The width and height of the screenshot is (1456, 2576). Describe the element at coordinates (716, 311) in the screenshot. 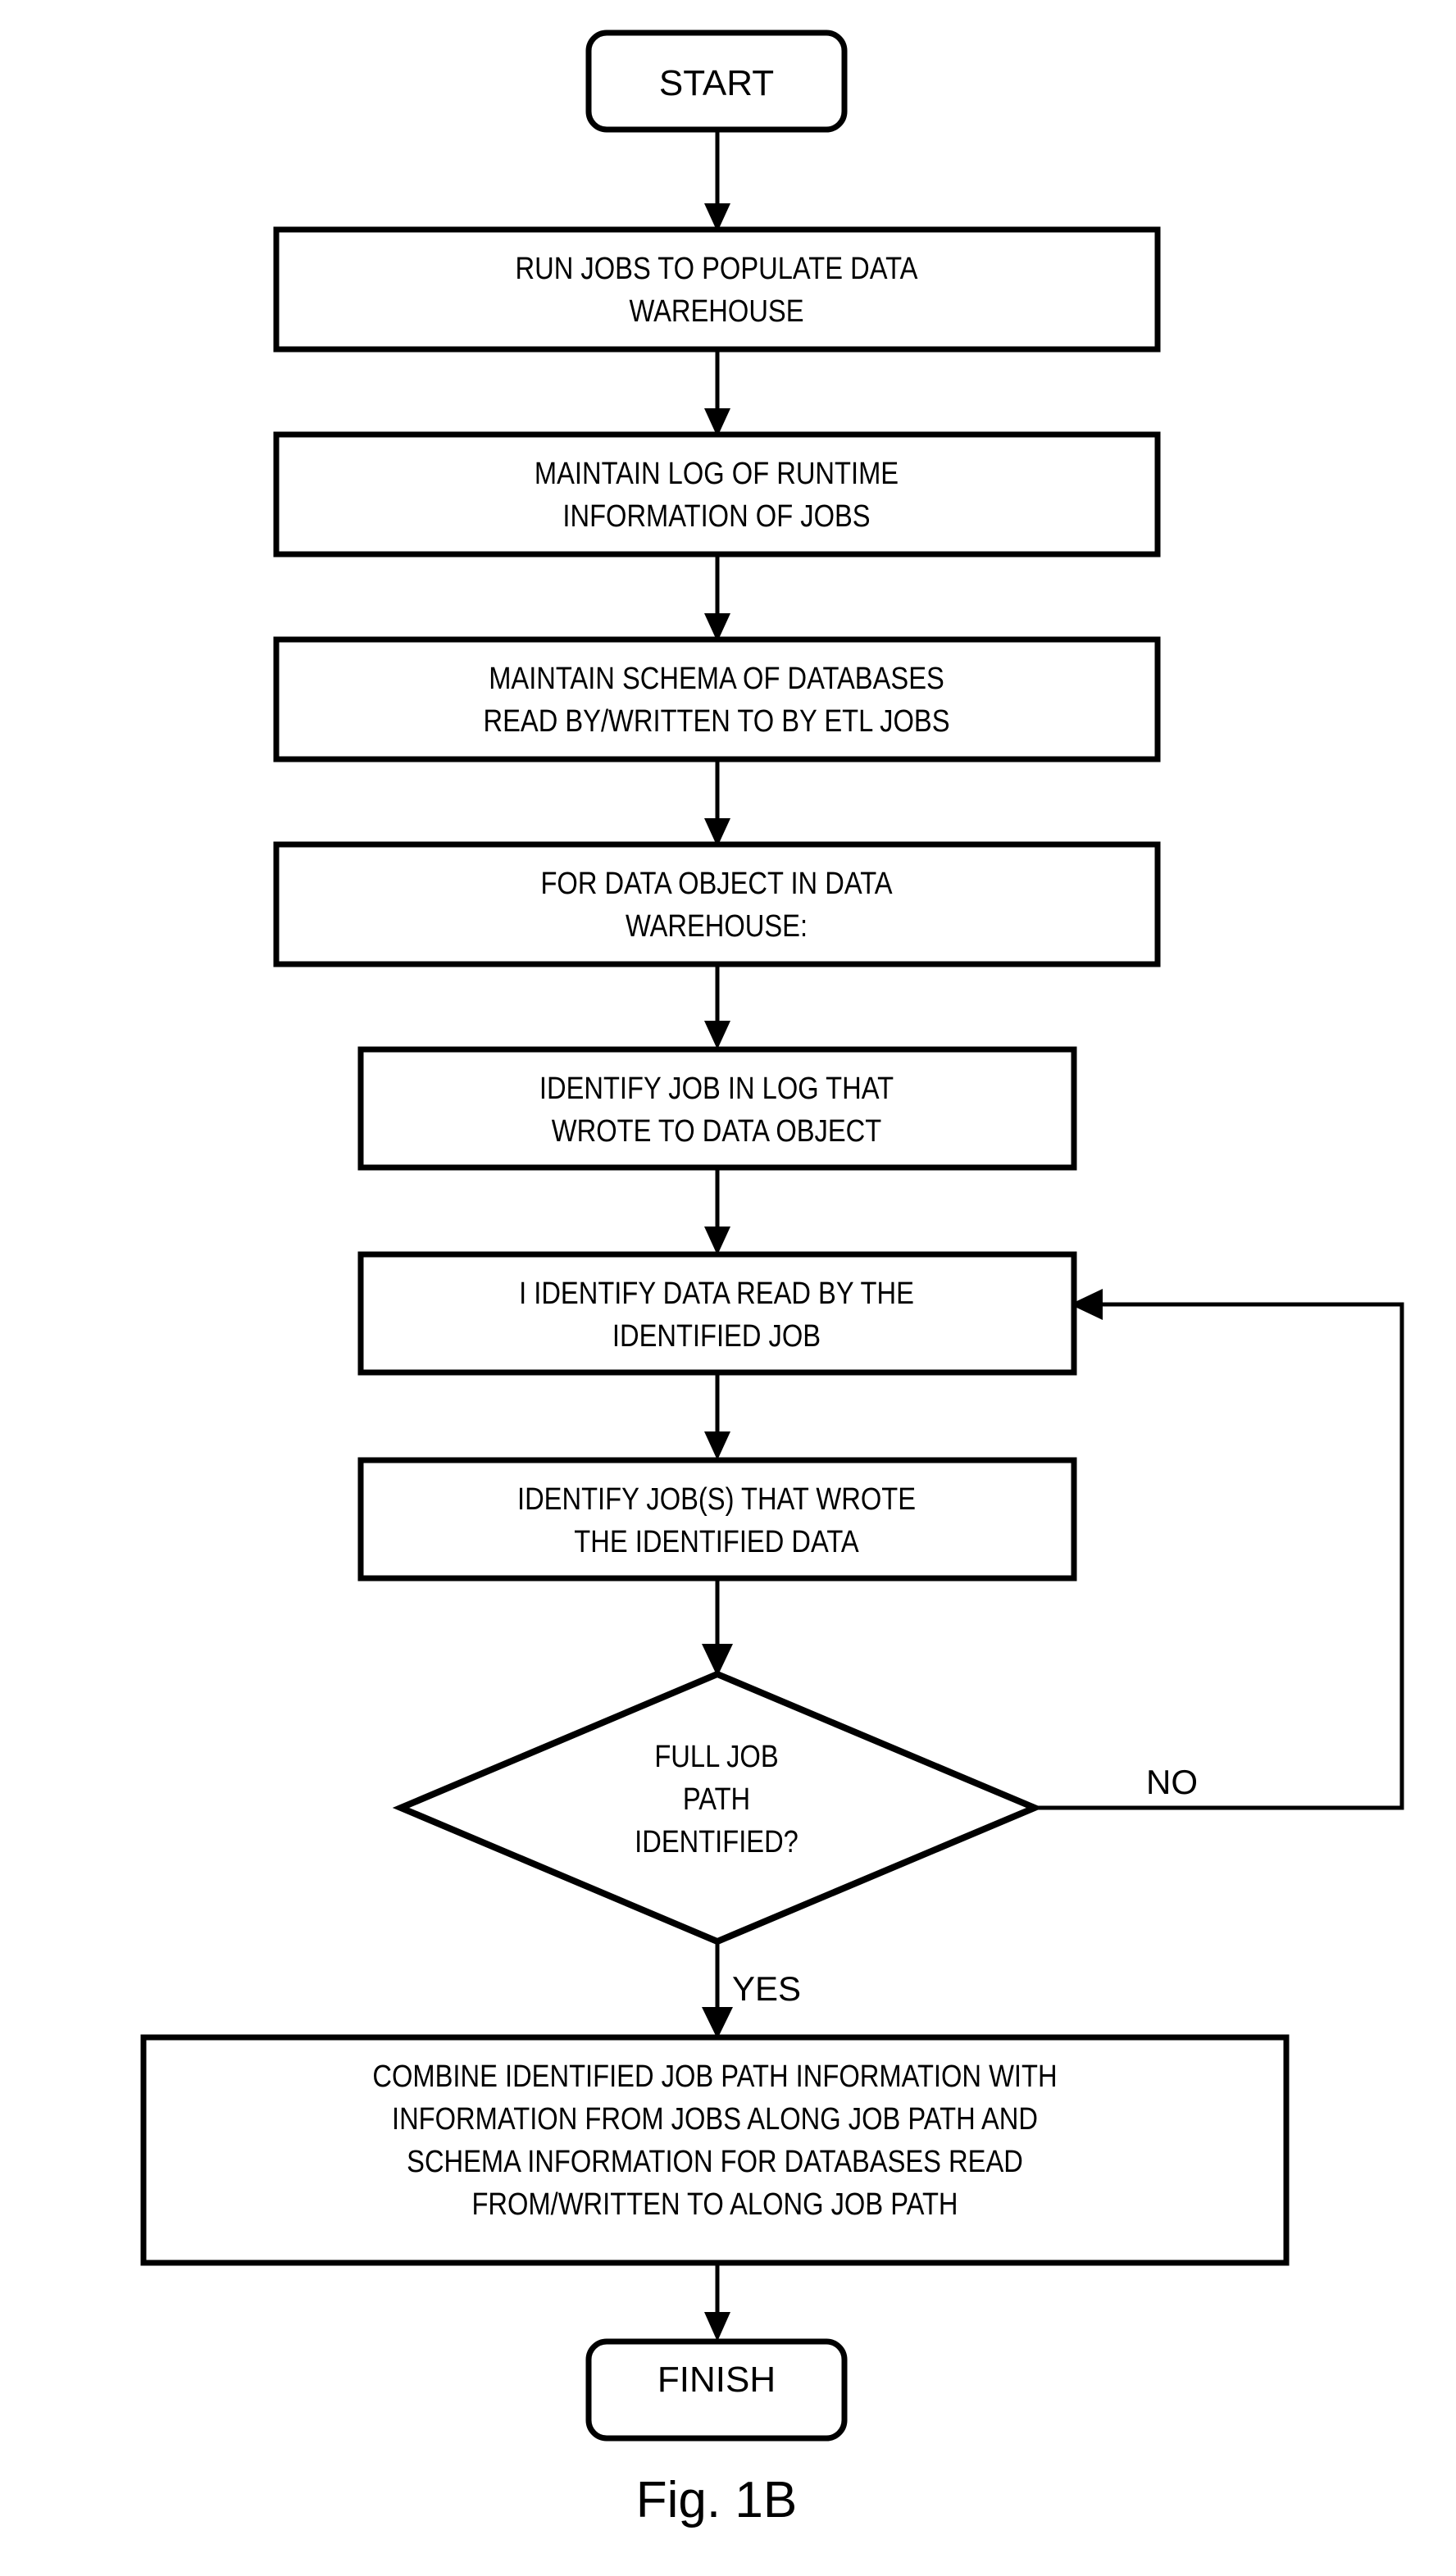

I see `run-jobs-line-2: WAREHOUSE` at that location.